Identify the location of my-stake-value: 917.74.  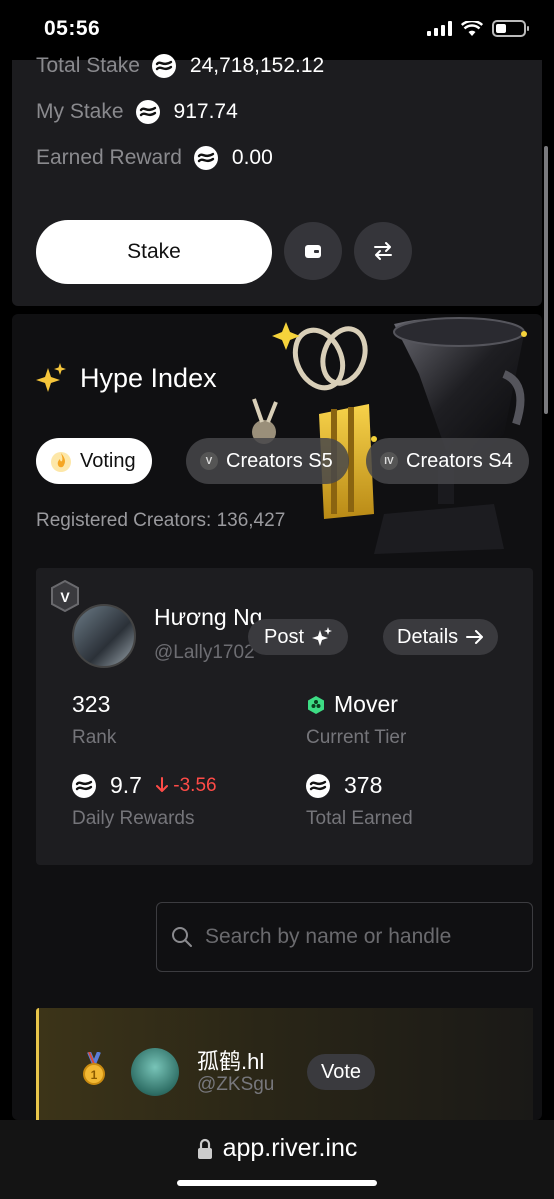
(205, 111).